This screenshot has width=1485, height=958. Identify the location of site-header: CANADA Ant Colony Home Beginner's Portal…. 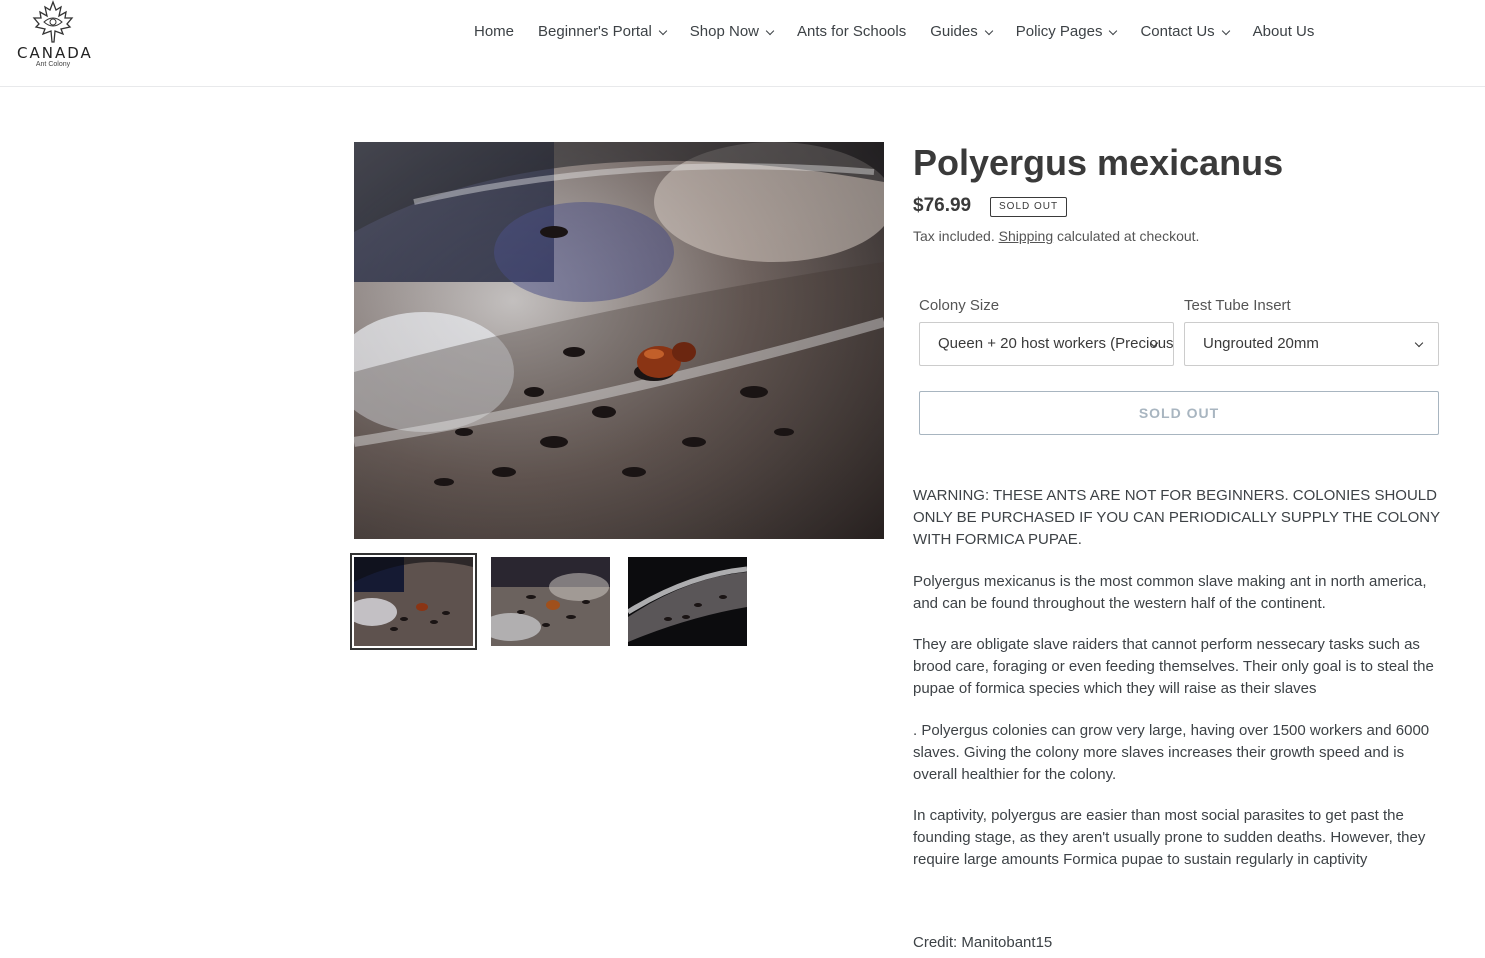
(742, 43).